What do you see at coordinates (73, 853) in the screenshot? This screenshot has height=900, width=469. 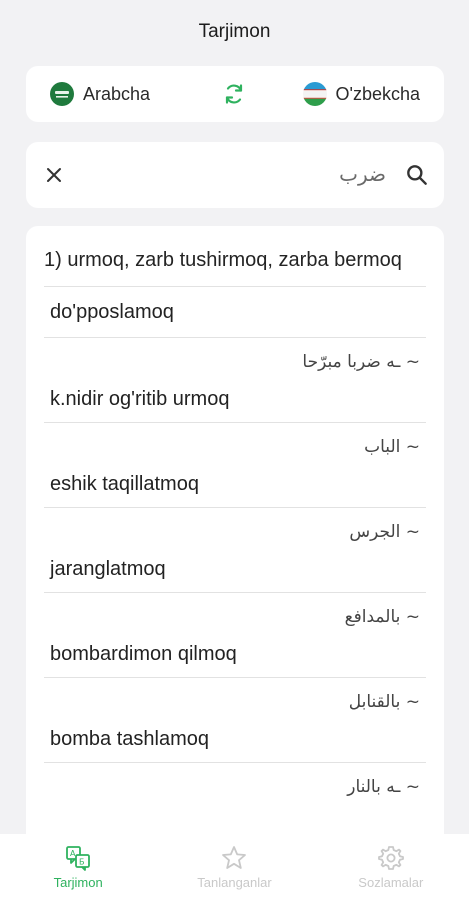 I see `svg-text: A` at bounding box center [73, 853].